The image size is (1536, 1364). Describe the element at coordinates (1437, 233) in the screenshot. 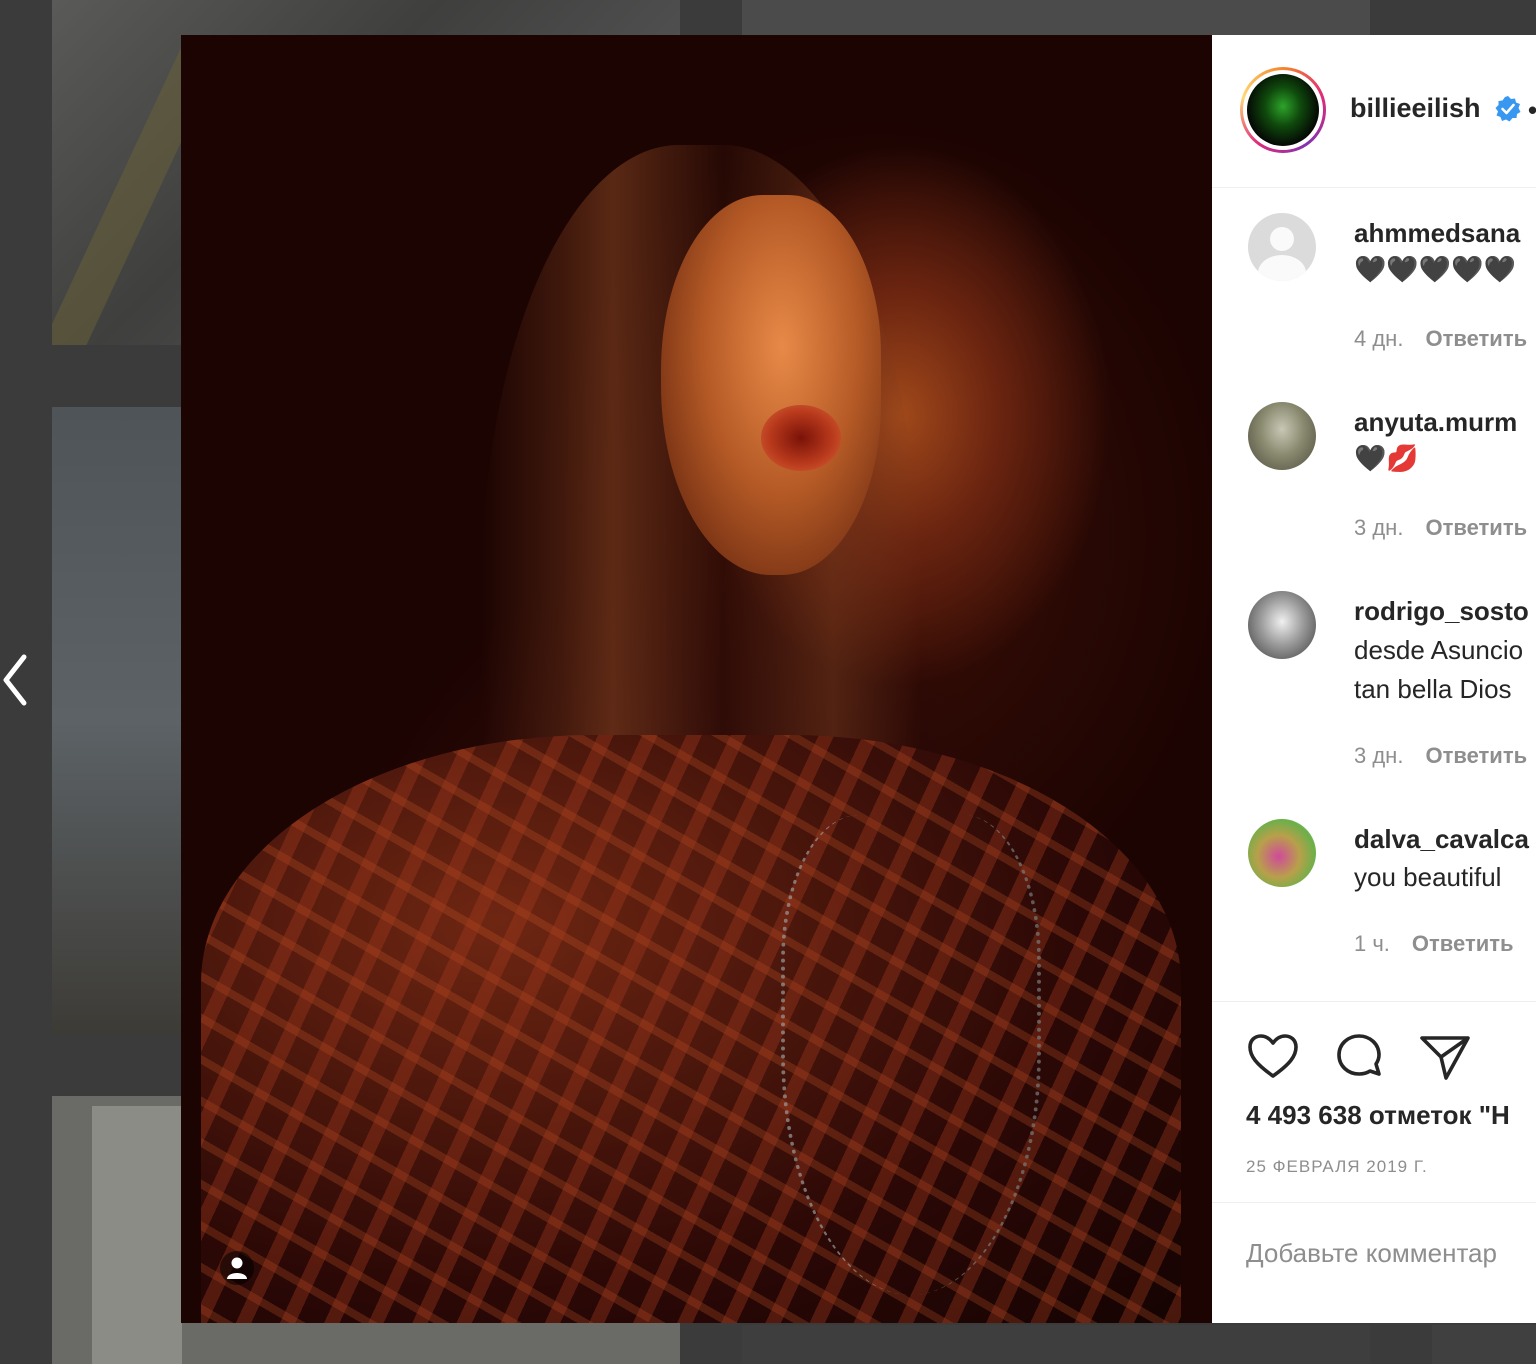

I see `commenter-username: ahmmedsana` at that location.